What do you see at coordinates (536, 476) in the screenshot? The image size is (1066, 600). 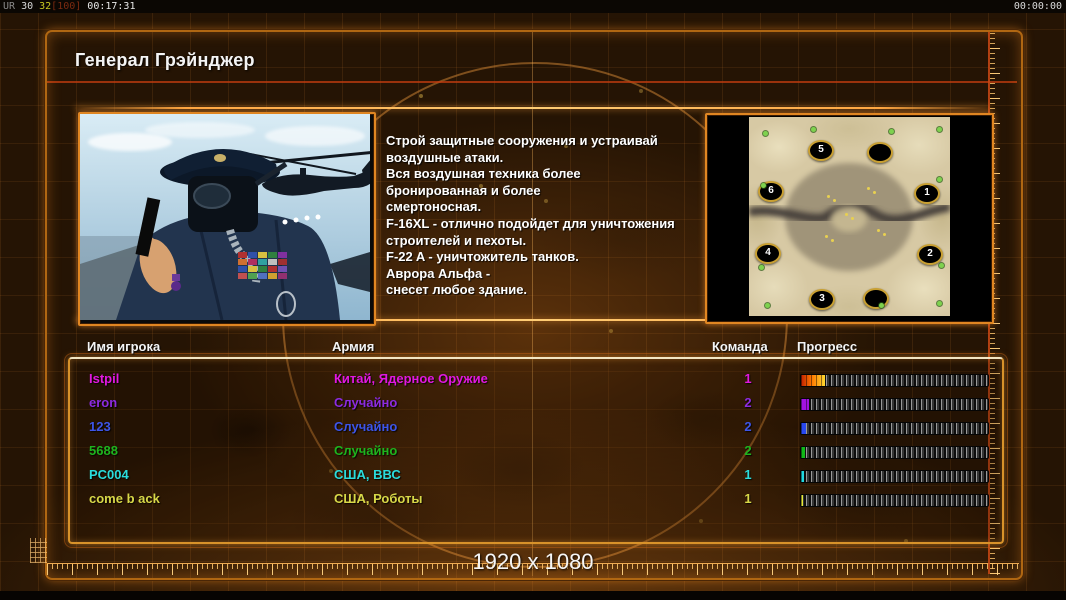 I see `player-row: PC004 США, ВВС 1` at bounding box center [536, 476].